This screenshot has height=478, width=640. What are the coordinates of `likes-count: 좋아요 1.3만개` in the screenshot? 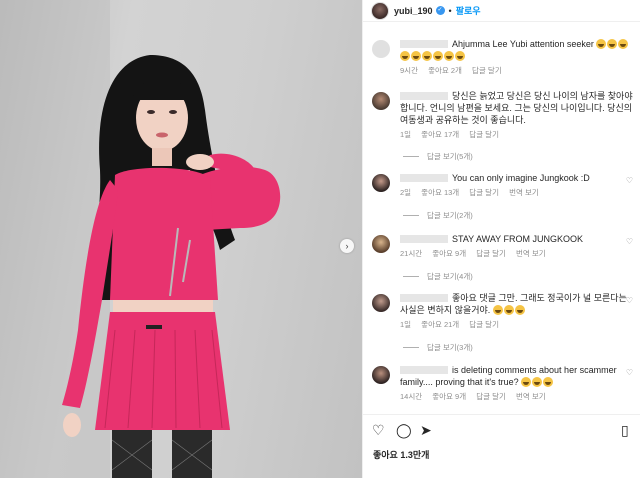 It's located at (401, 454).